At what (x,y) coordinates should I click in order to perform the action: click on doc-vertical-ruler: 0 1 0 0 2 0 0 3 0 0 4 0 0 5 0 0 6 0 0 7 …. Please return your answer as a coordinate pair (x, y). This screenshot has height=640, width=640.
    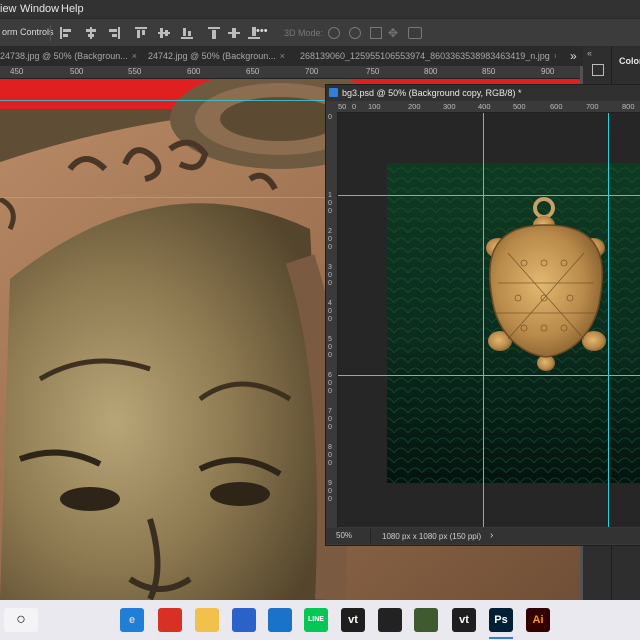
    Looking at the image, I should click on (332, 320).